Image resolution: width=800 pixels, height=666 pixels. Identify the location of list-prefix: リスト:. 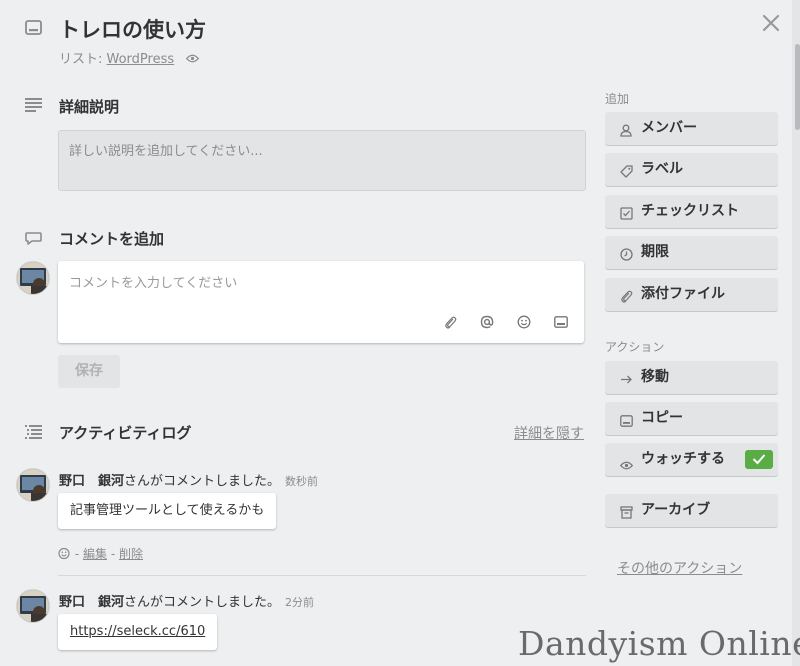
(83, 59).